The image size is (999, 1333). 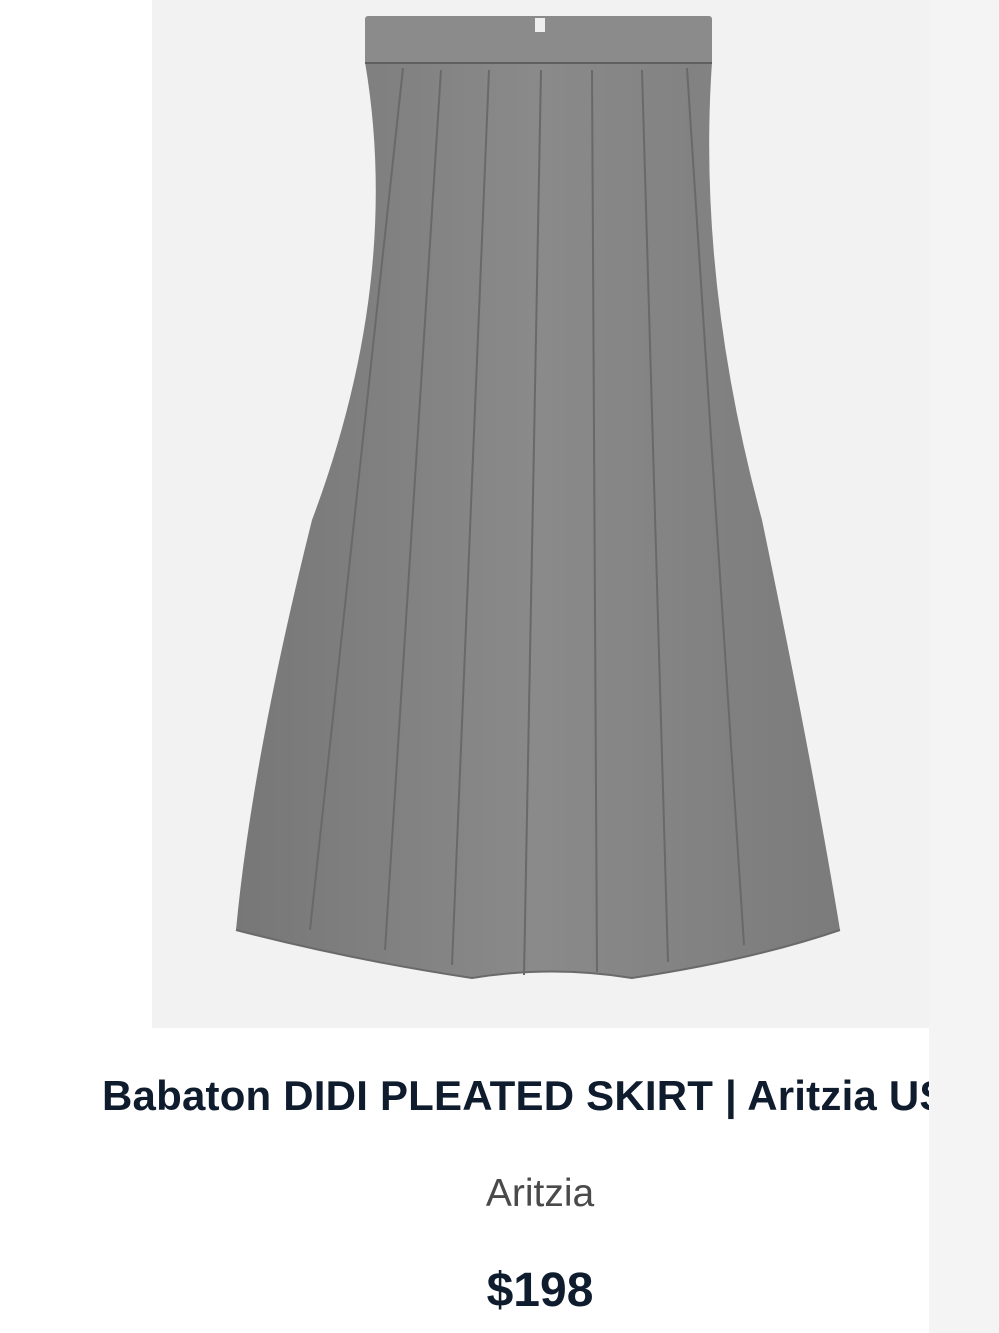 I want to click on product-brand: Aritzia, so click(x=540, y=1193).